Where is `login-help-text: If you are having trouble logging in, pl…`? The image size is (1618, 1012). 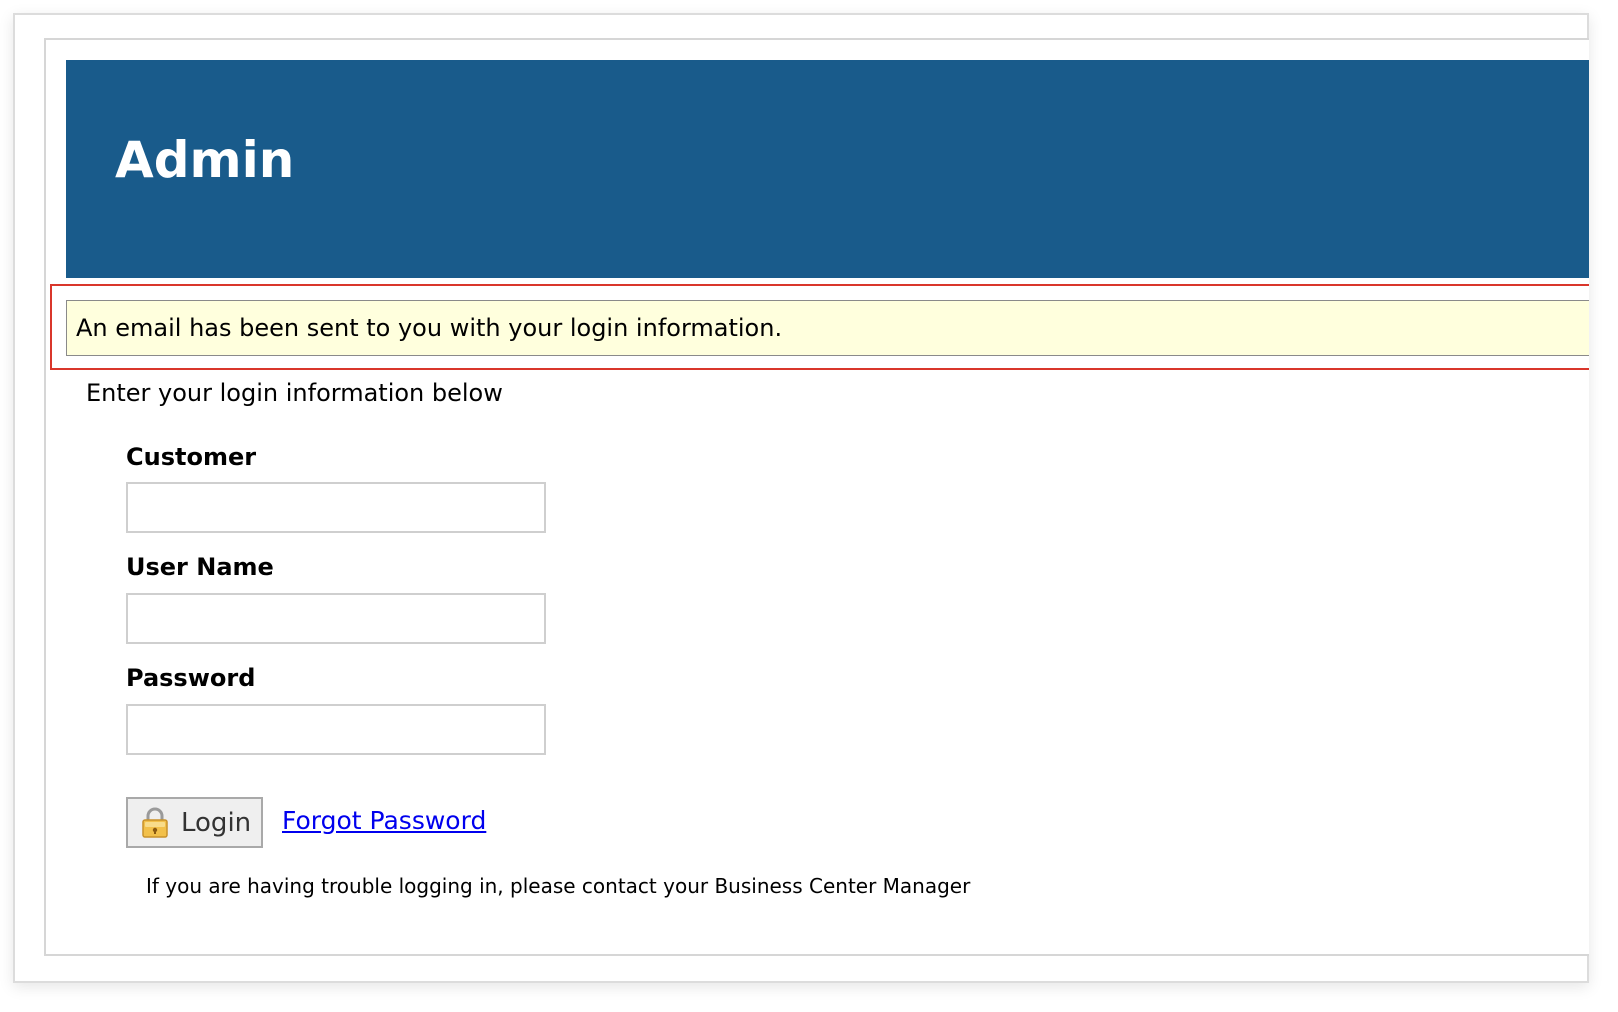
login-help-text: If you are having trouble logging in, pl… is located at coordinates (558, 886).